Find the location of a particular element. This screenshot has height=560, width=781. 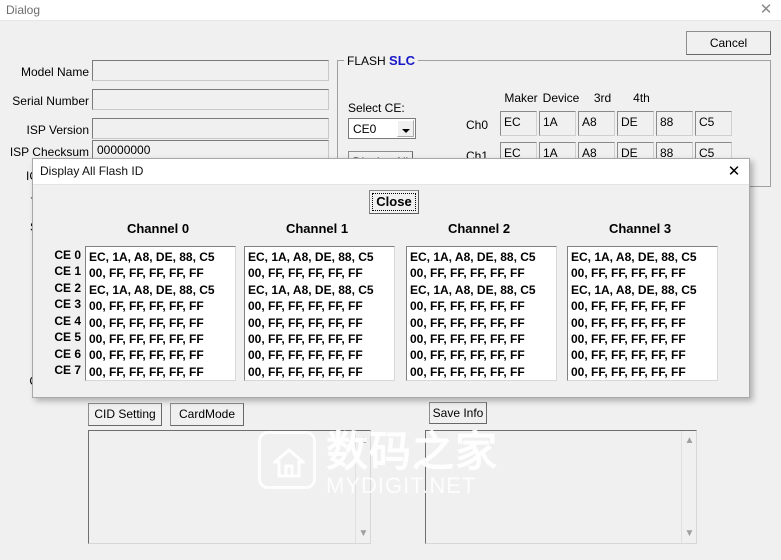

flash-legend-text: FLASH is located at coordinates (366, 61).